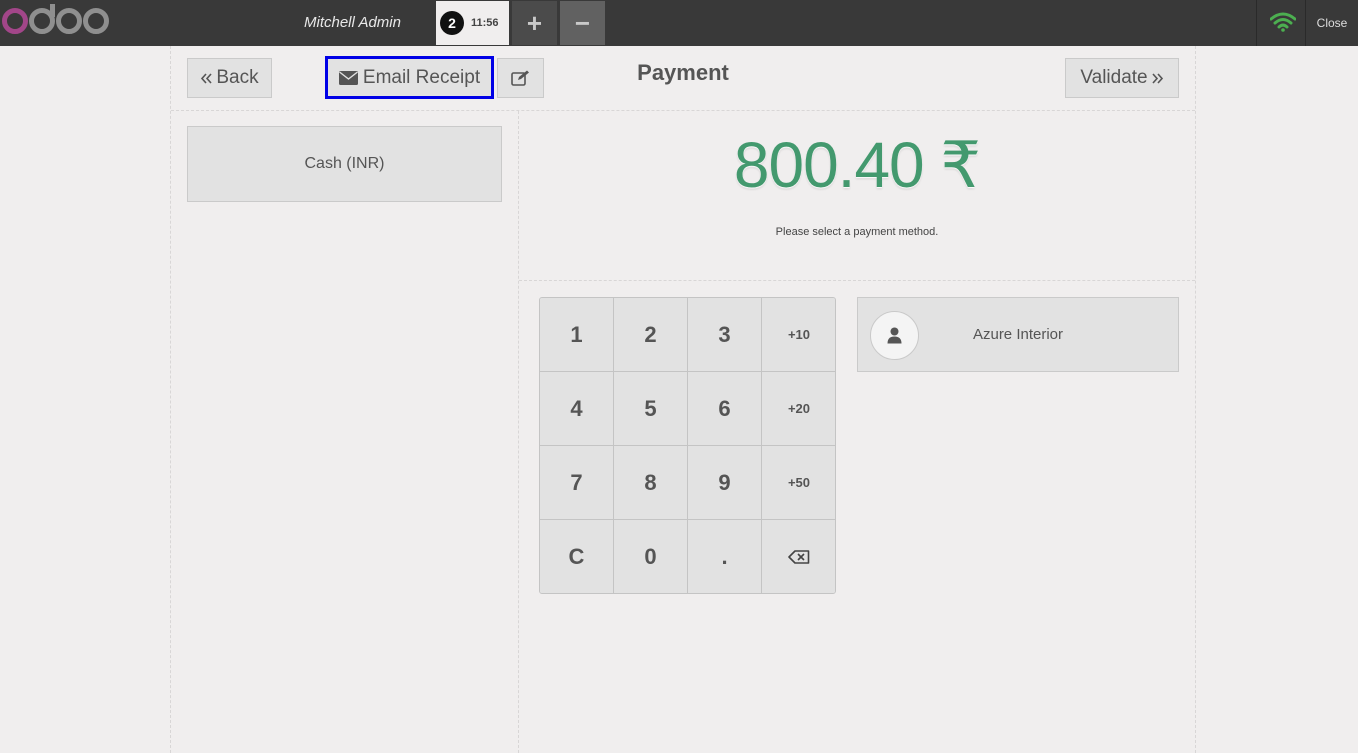  Describe the element at coordinates (1283, 22) in the screenshot. I see `wifi-icon` at that location.